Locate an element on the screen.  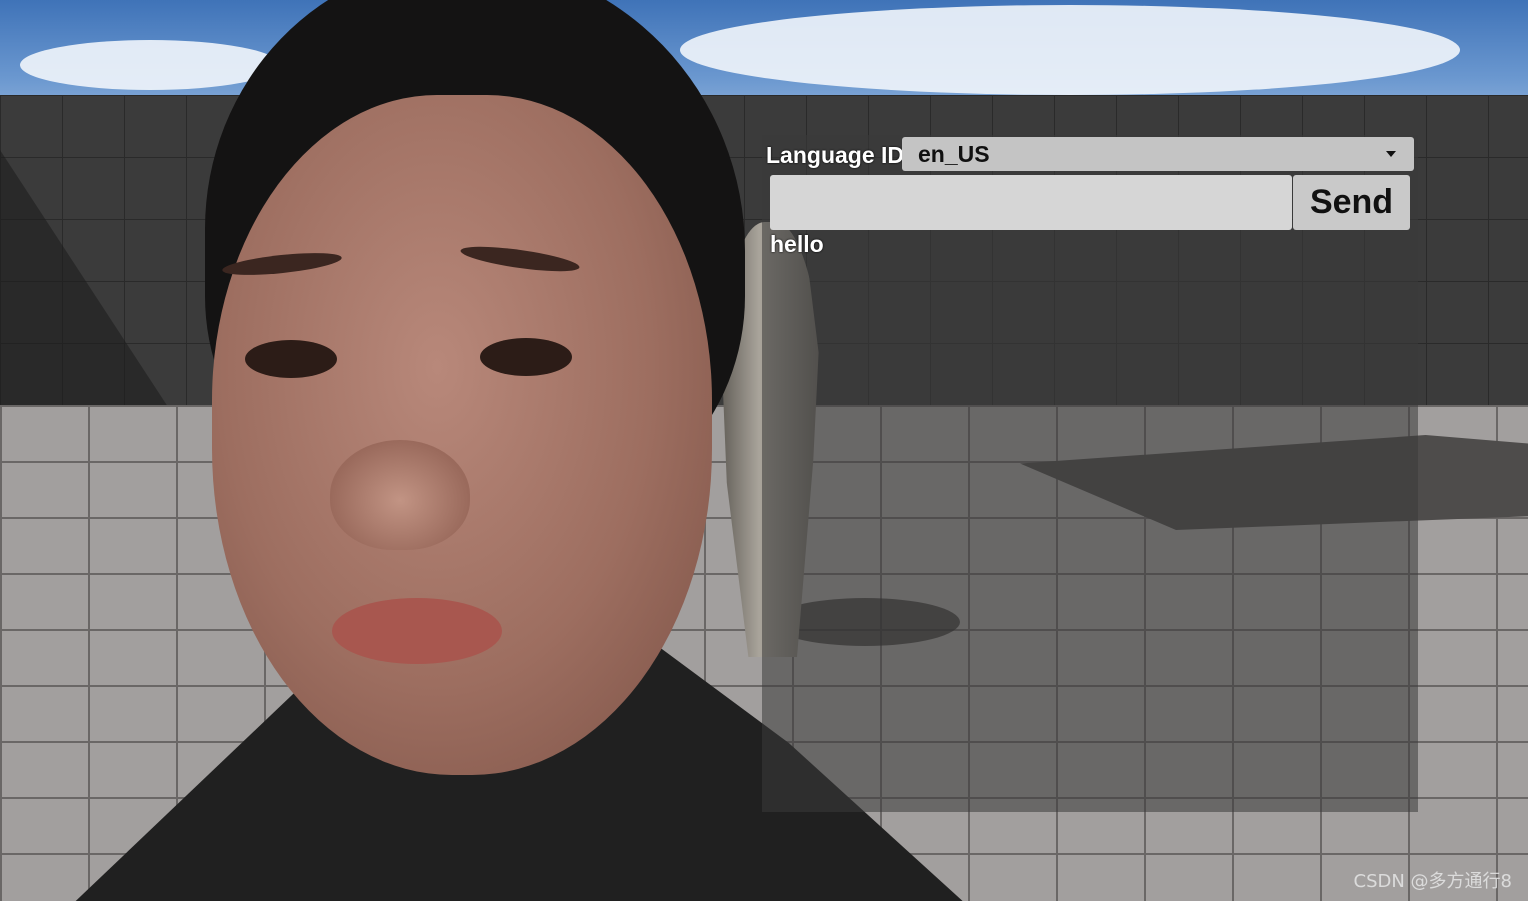
language-row: Language ID: is located at coordinates (839, 155).